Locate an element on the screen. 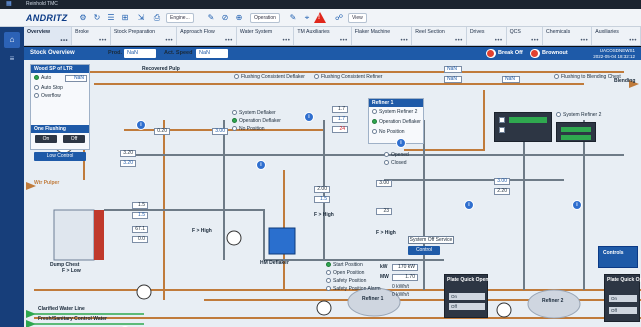  off-button: Off is located at coordinates (74, 139).